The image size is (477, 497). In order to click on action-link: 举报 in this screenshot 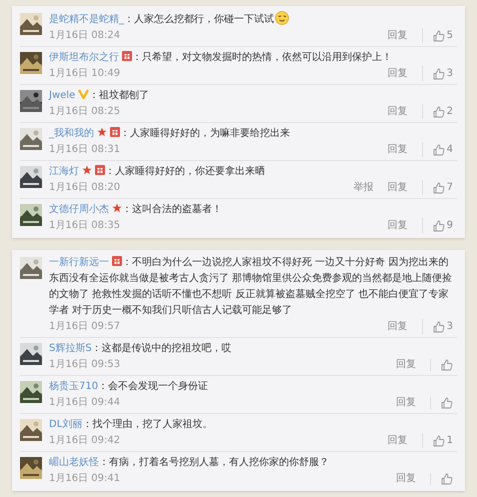, I will do `click(364, 187)`.